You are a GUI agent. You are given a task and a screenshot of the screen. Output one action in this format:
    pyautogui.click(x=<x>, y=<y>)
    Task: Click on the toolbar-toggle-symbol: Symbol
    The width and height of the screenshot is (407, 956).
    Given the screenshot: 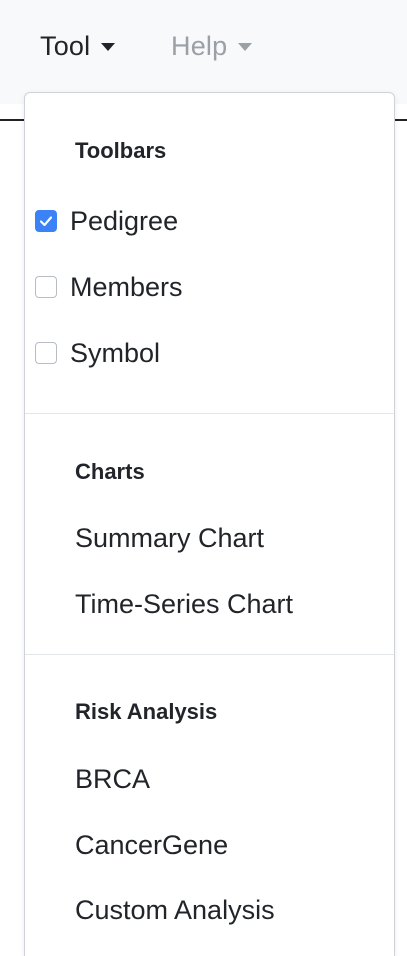 What is the action you would take?
    pyautogui.click(x=97, y=353)
    